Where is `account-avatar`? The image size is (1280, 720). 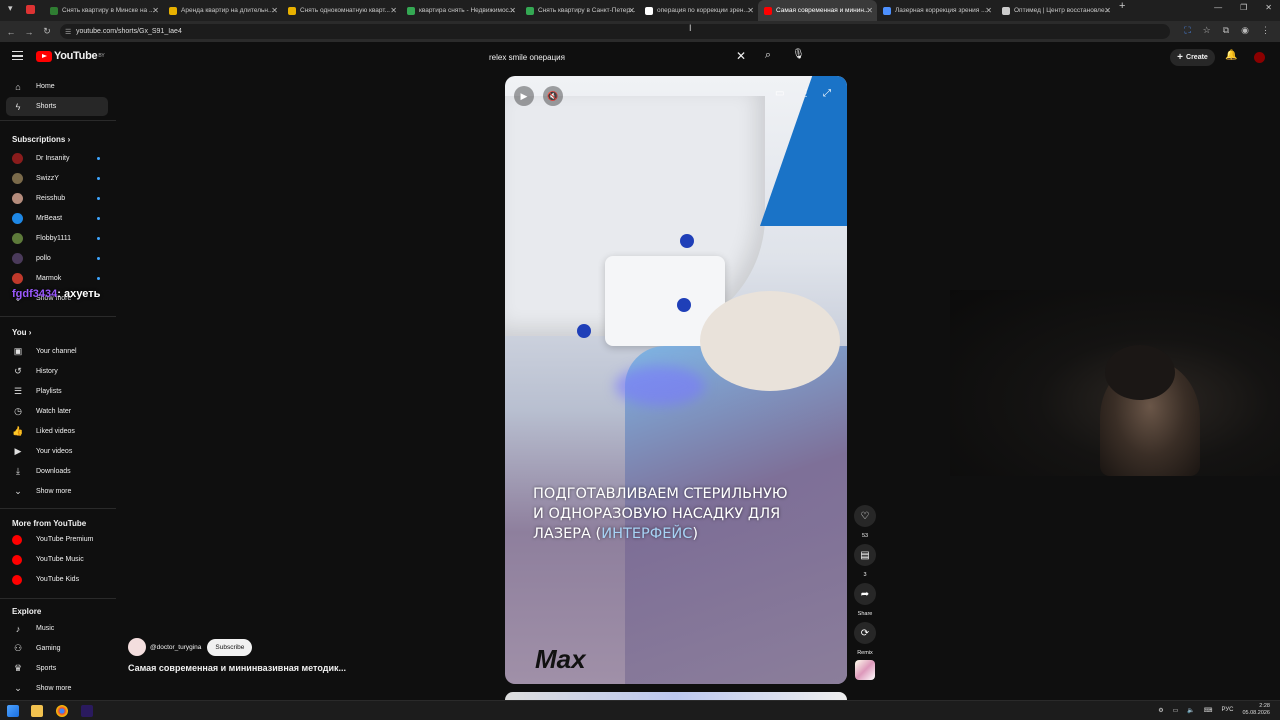
account-avatar is located at coordinates (1259, 57).